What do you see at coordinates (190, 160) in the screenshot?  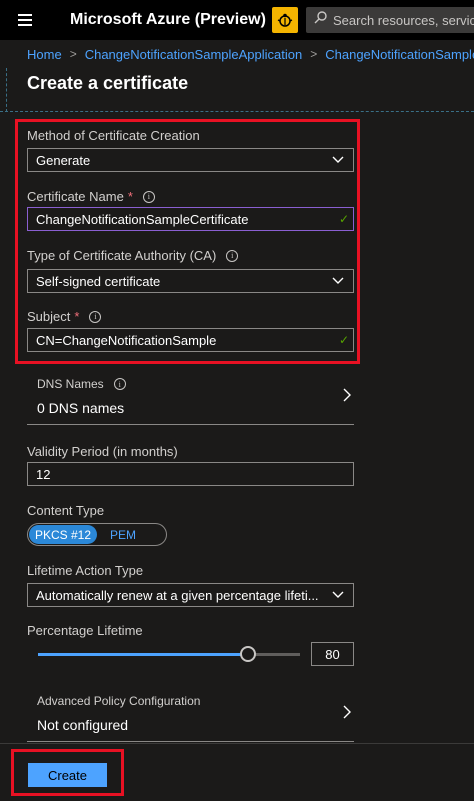 I see `method-select: Generate` at bounding box center [190, 160].